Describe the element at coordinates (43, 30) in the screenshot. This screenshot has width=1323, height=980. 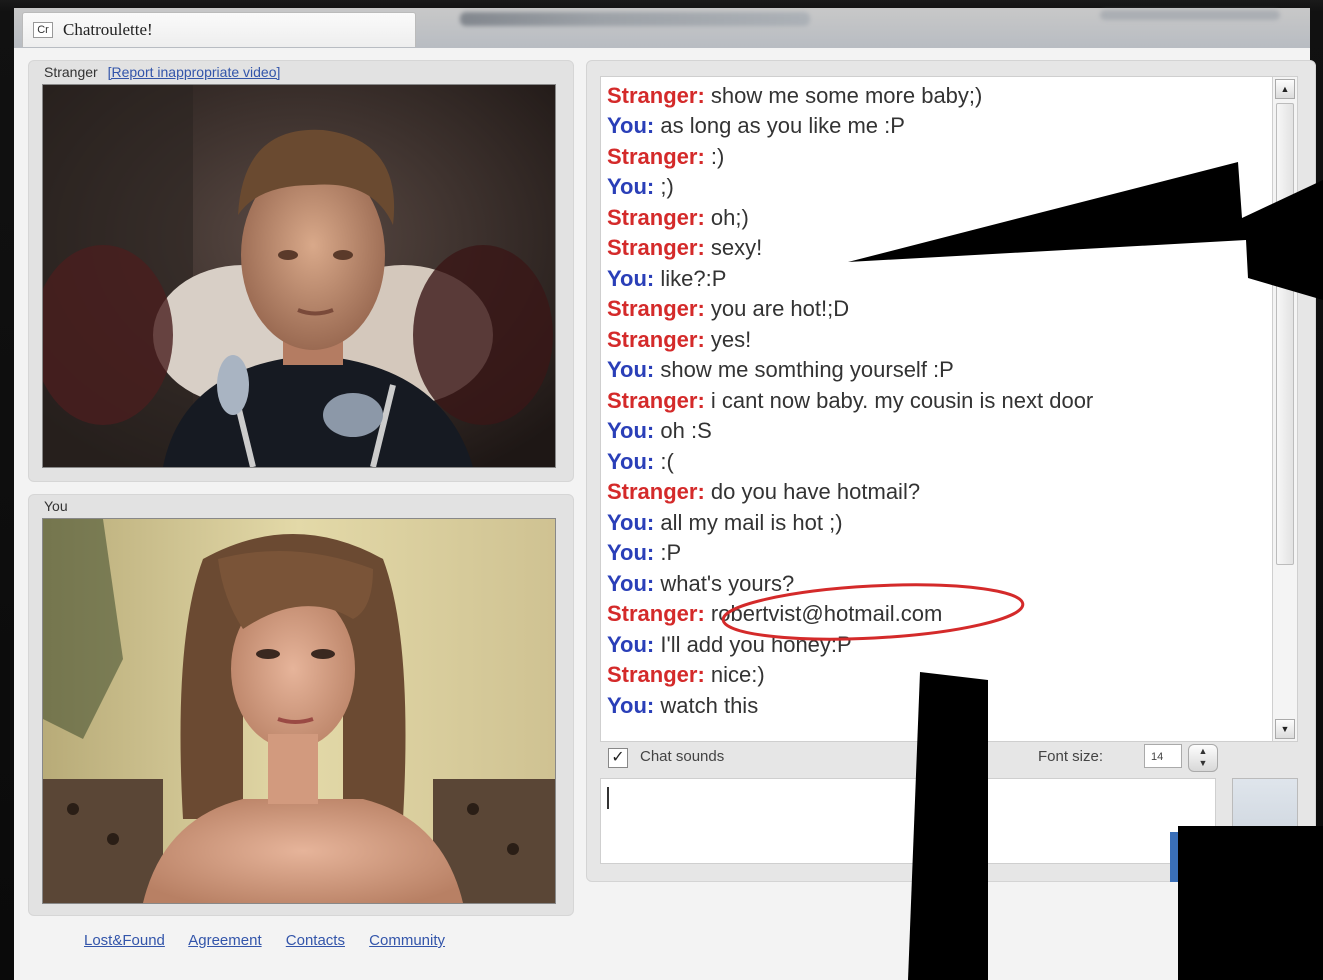
I see `favicon-icon: Cr` at that location.